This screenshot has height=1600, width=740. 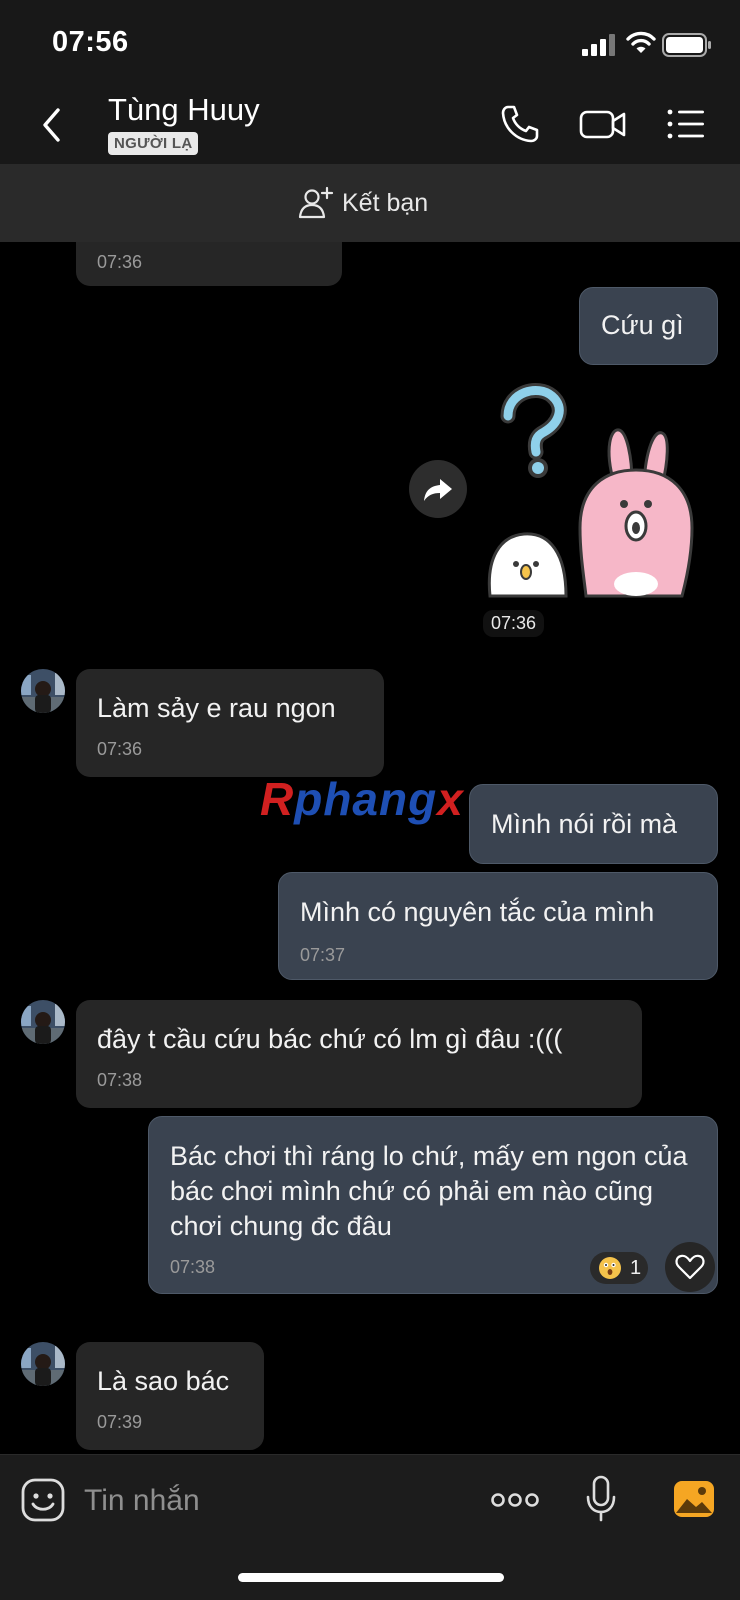 I want to click on pink-rabbit-question-sticker, so click(x=601, y=493).